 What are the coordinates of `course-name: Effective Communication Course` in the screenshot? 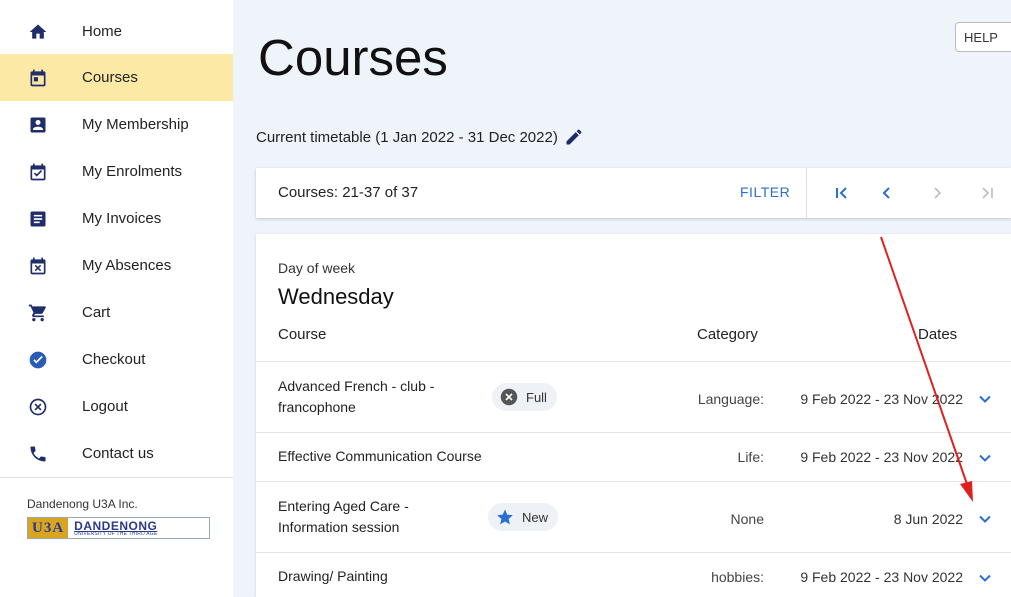 It's located at (380, 456).